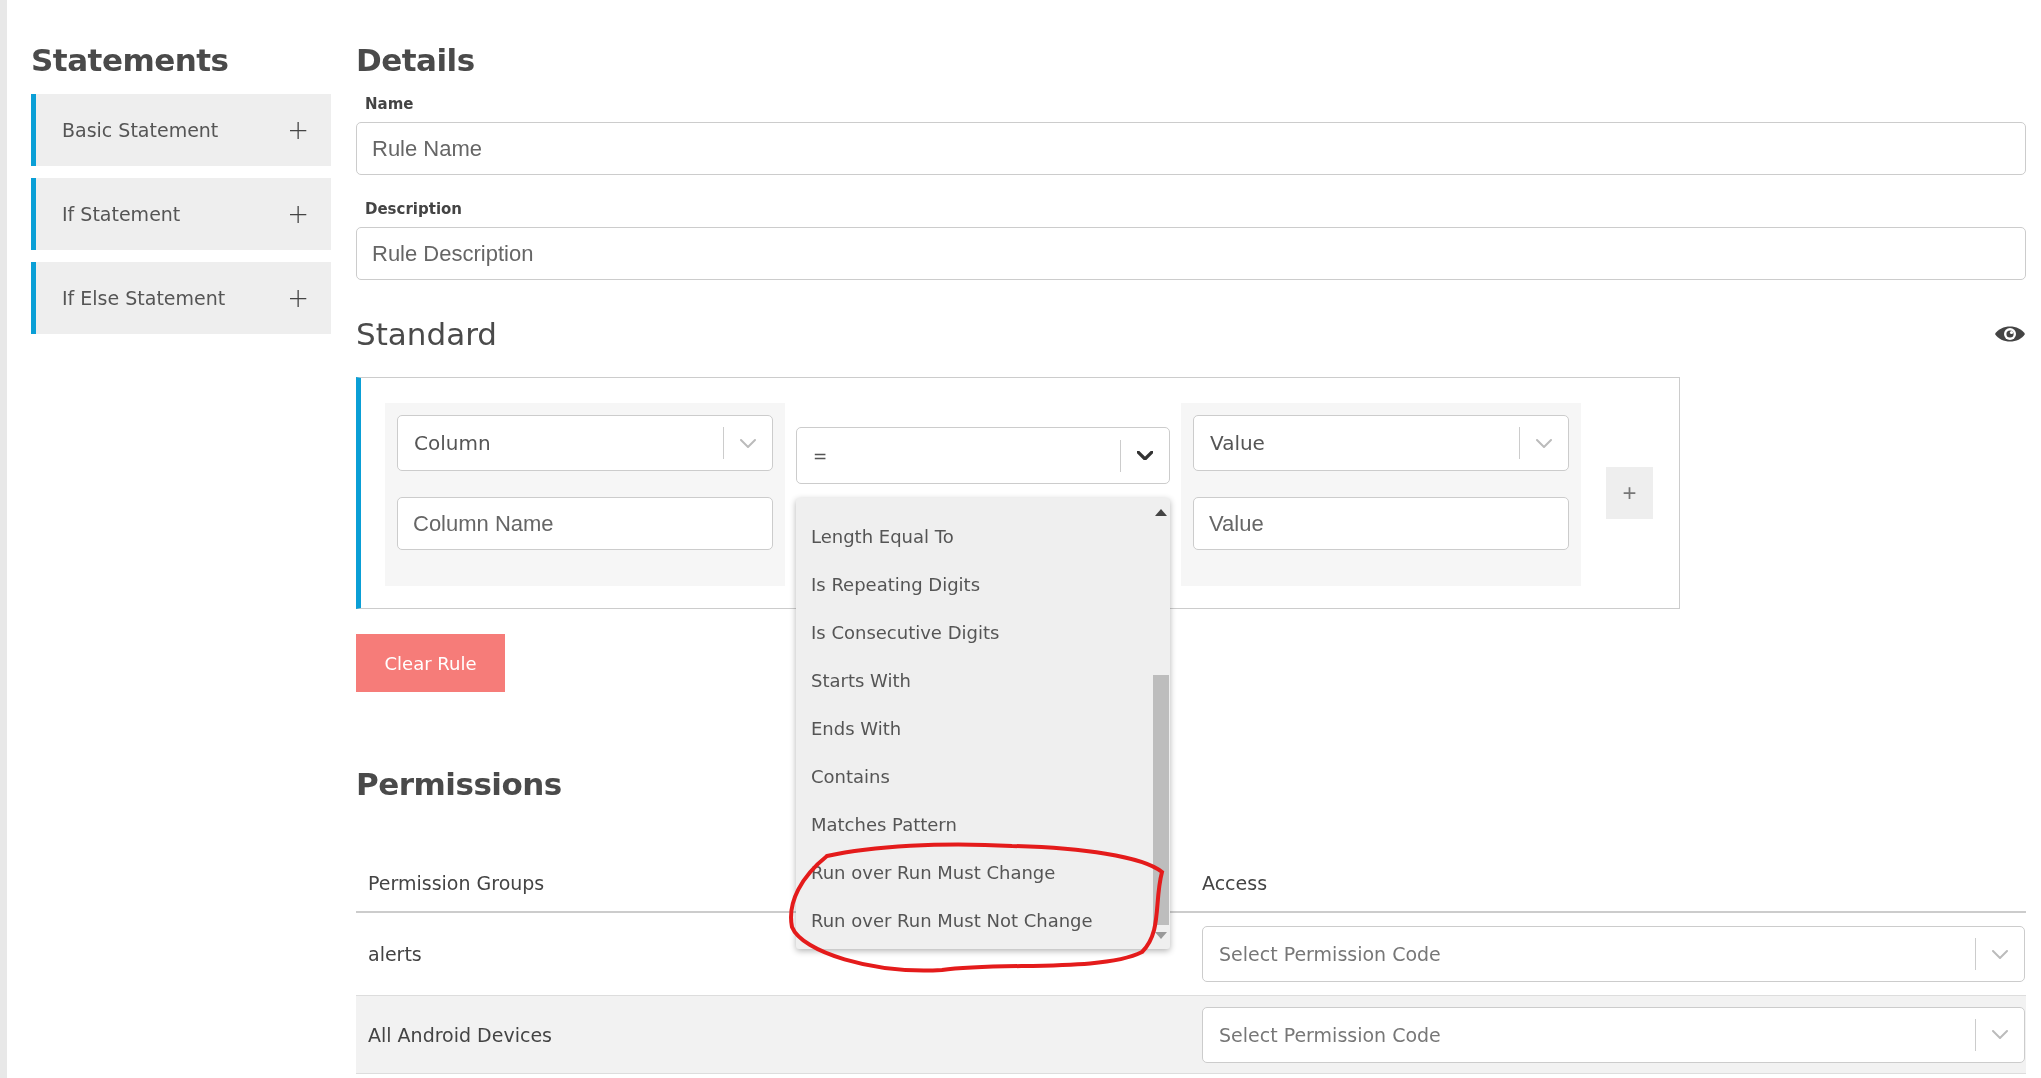 Image resolution: width=2041 pixels, height=1078 pixels. Describe the element at coordinates (974, 632) in the screenshot. I see `dropdown-option: Is Consecutive Digits` at that location.